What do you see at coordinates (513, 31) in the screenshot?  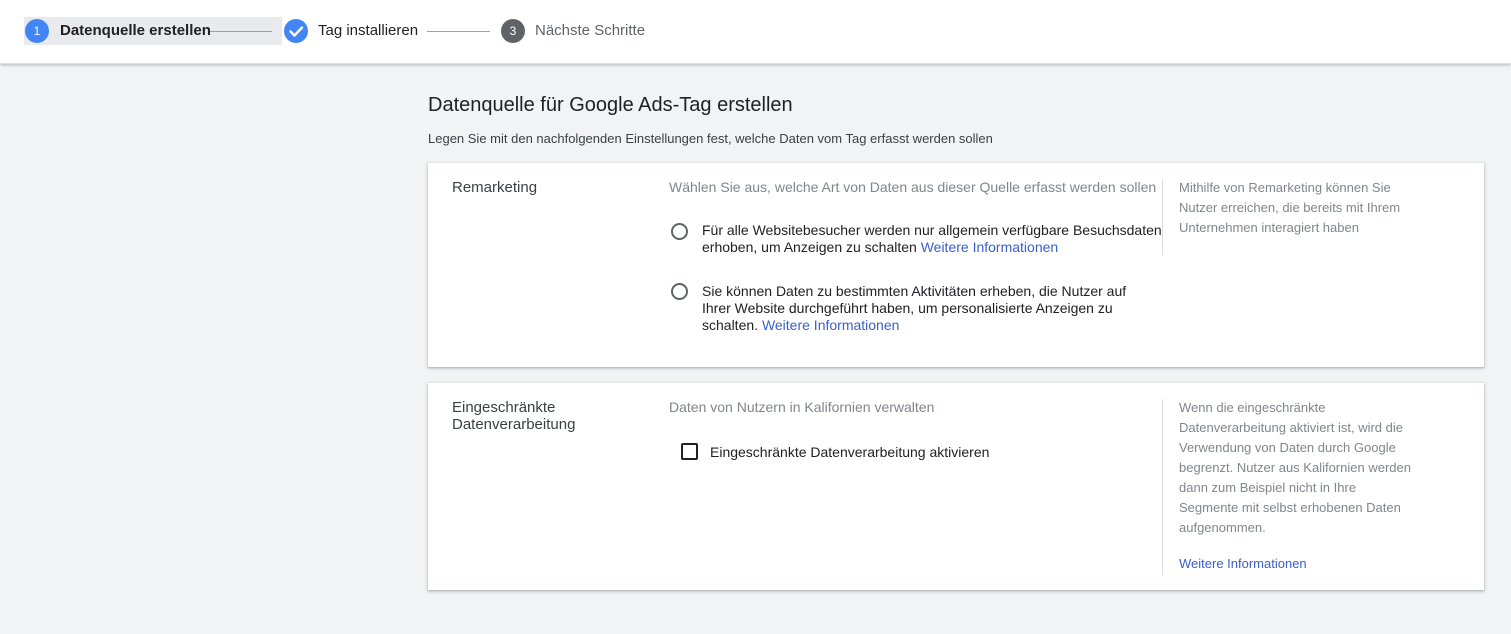 I see `step-3-number: 3` at bounding box center [513, 31].